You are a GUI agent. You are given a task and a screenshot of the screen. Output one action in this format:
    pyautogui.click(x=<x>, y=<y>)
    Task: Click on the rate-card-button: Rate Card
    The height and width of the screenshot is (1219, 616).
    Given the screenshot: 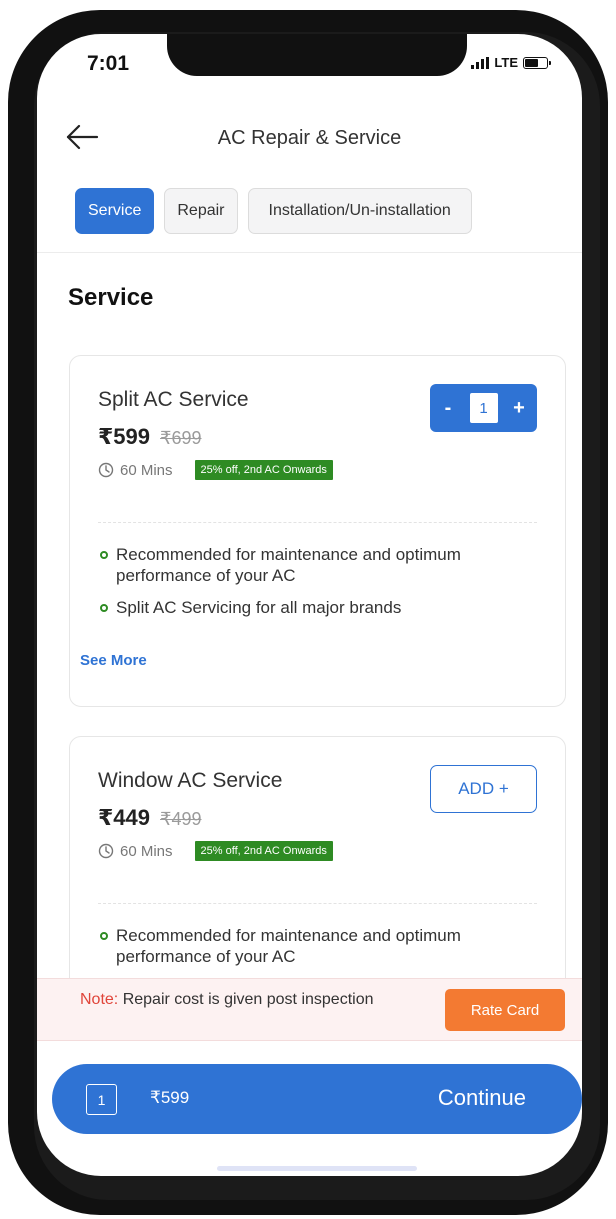 What is the action you would take?
    pyautogui.click(x=505, y=1010)
    